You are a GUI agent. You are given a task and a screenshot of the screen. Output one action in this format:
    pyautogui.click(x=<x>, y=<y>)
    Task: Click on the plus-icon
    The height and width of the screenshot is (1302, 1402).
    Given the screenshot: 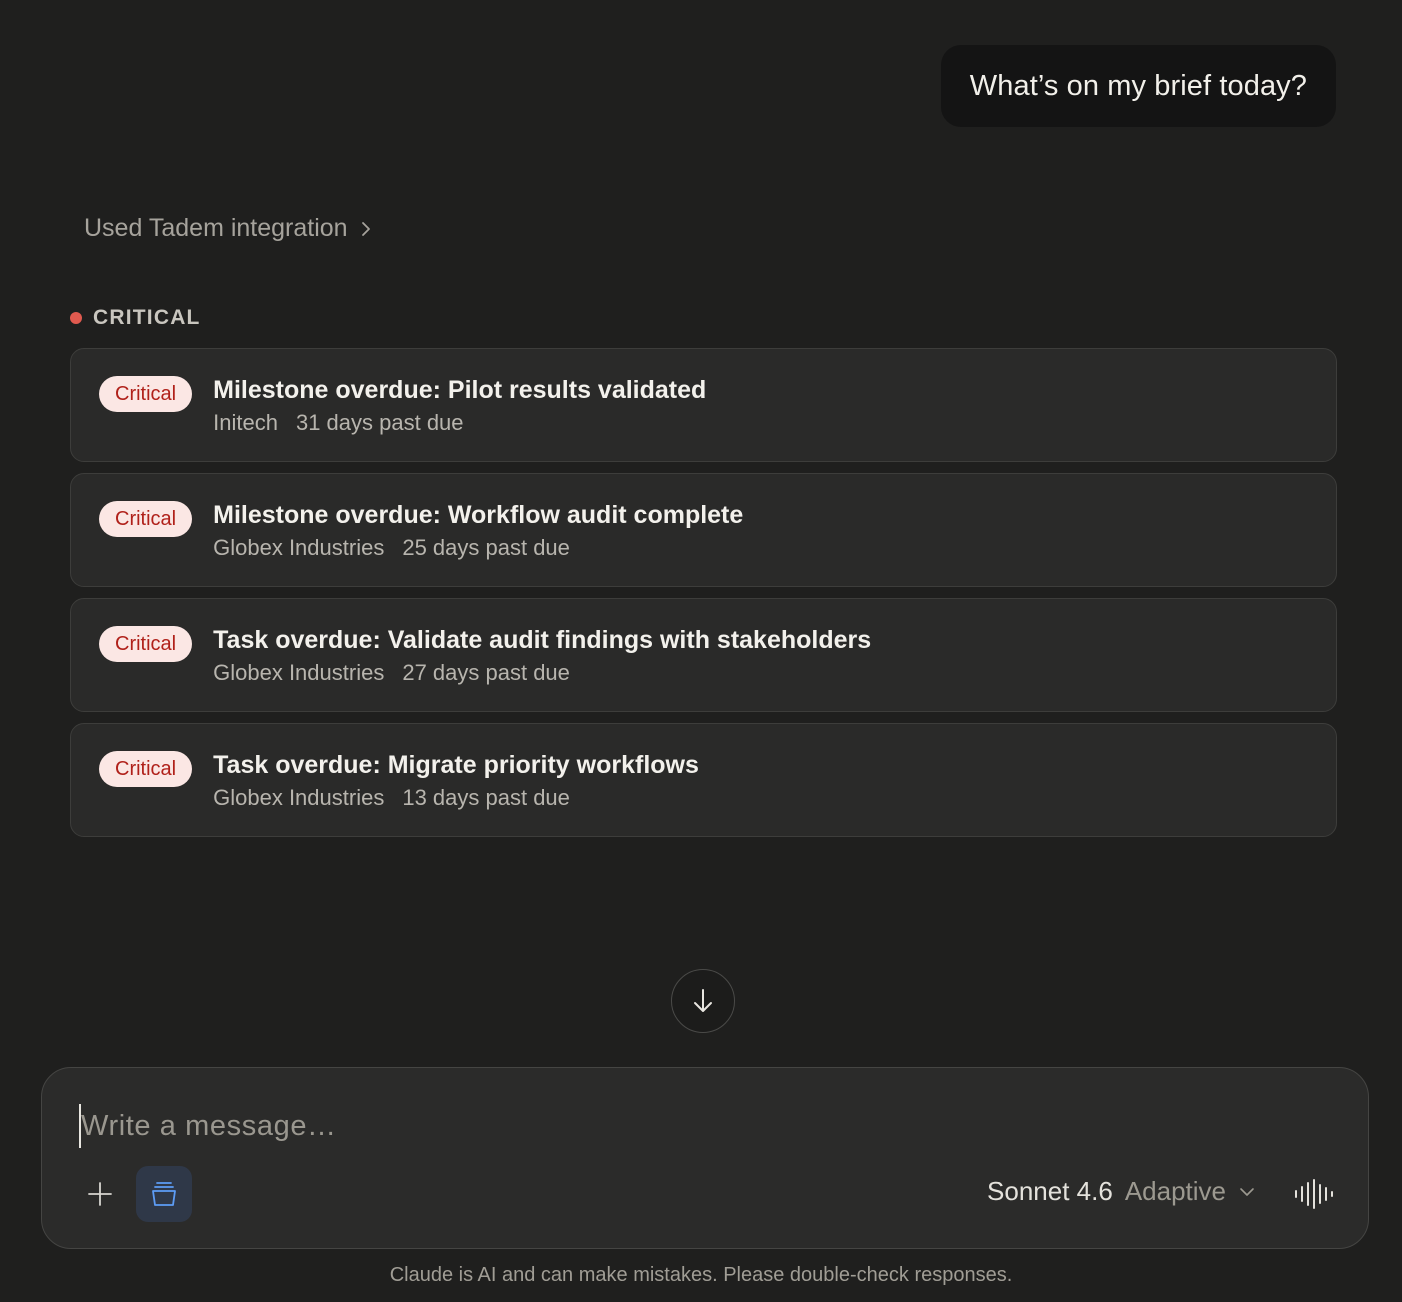 What is the action you would take?
    pyautogui.click(x=100, y=1194)
    